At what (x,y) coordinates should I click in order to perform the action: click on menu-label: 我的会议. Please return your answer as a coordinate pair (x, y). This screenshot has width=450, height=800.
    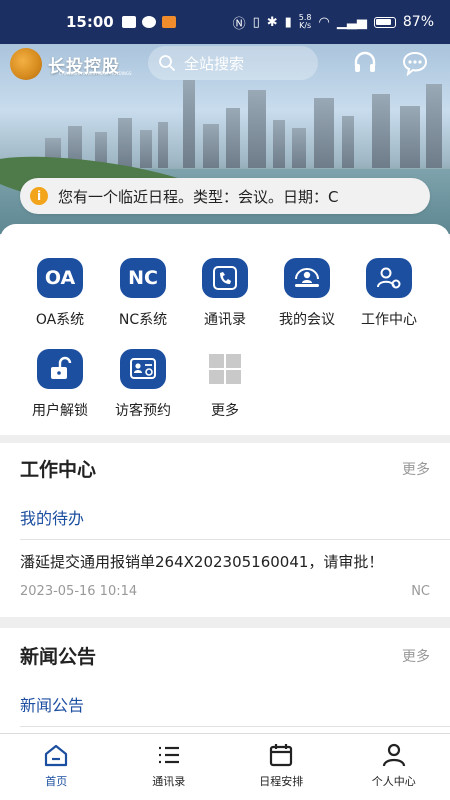
    Looking at the image, I should click on (307, 320).